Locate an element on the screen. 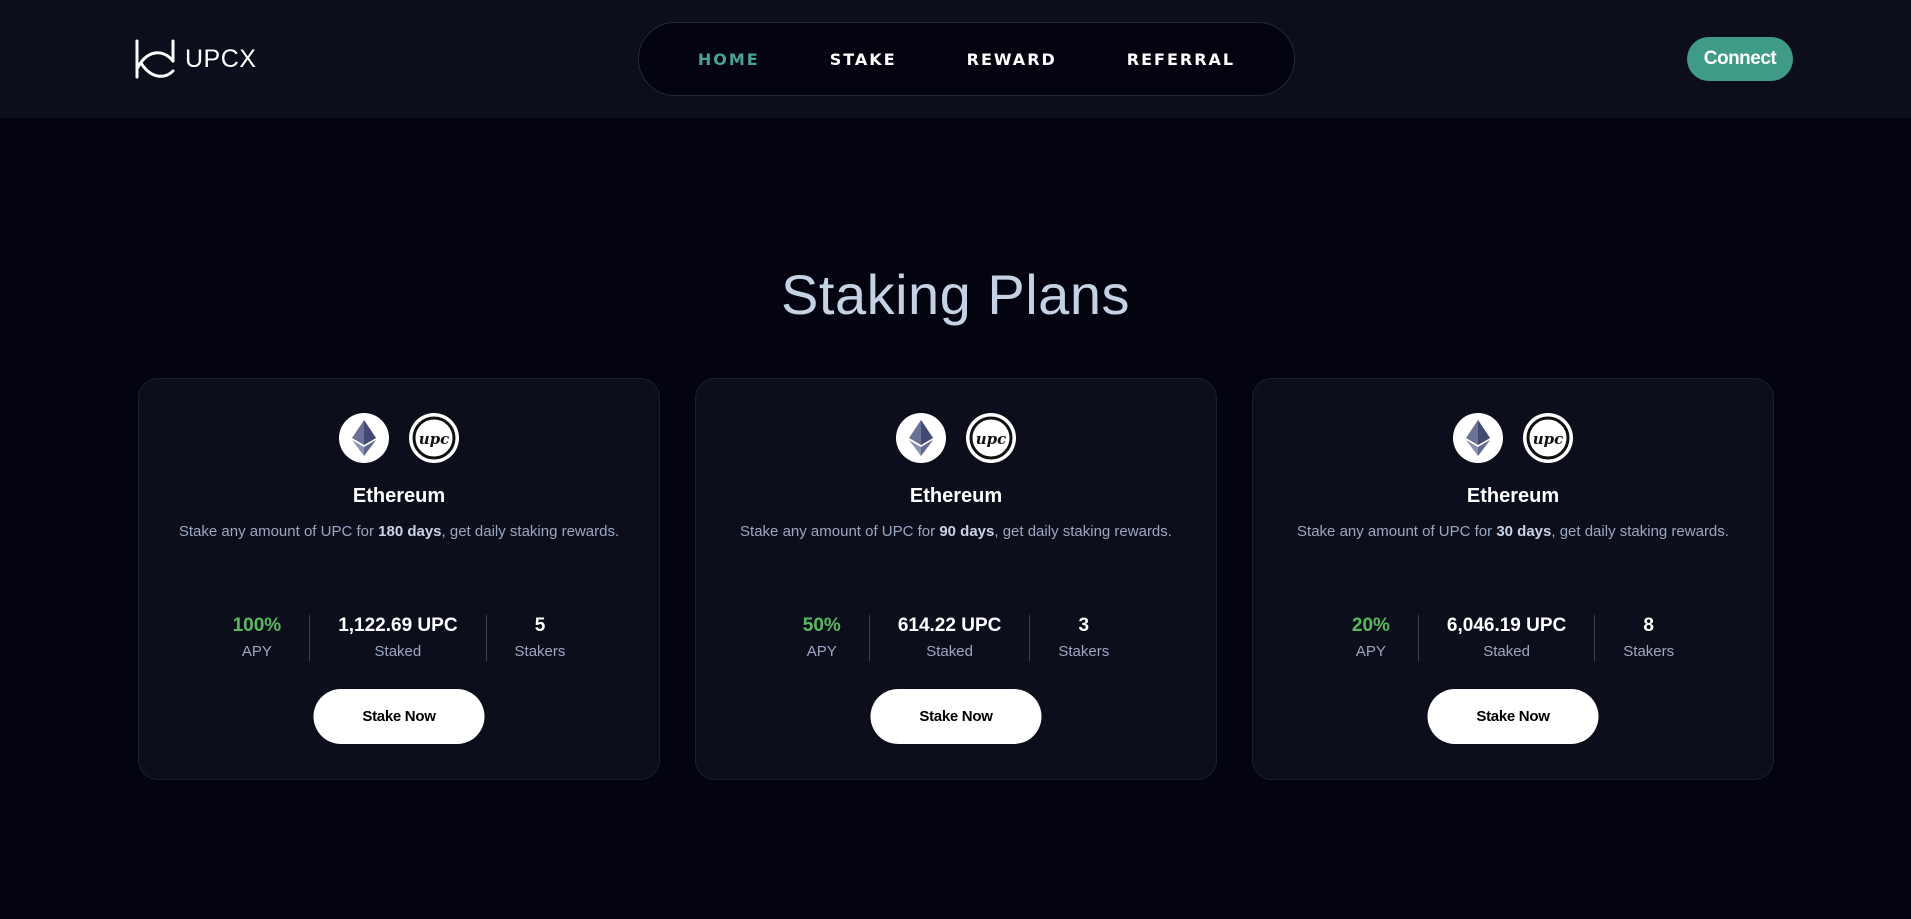 This screenshot has width=1911, height=919. plan-stats: 50% APY 614.22 UPC Staked 3 Stakers is located at coordinates (956, 636).